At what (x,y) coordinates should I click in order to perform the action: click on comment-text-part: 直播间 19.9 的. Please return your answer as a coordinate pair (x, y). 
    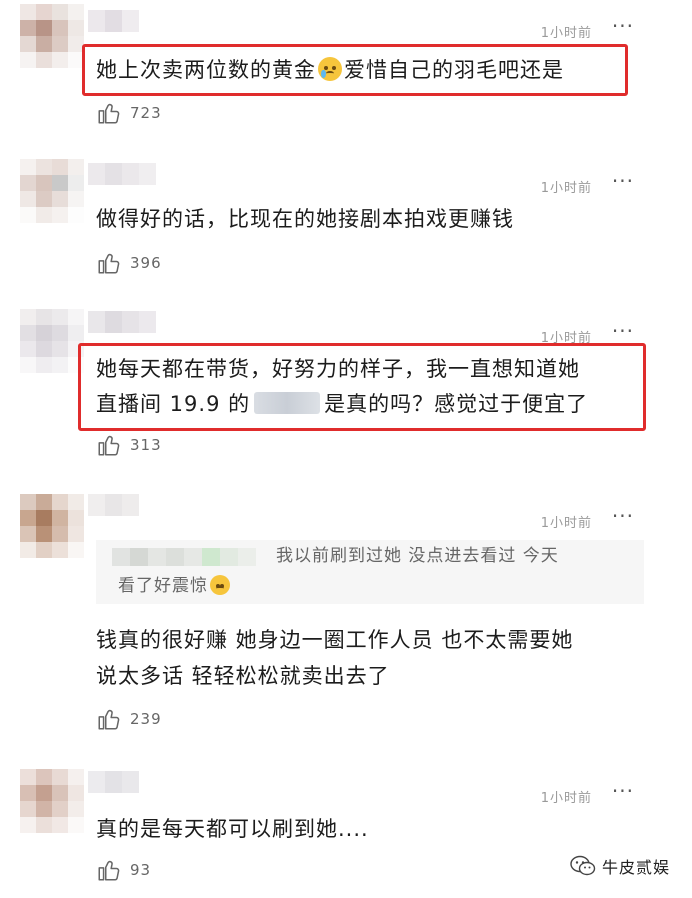
    Looking at the image, I should click on (173, 404).